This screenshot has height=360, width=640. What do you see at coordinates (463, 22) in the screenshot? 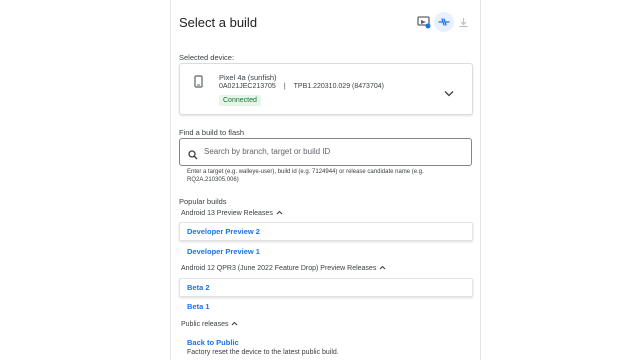
I see `download-icon` at bounding box center [463, 22].